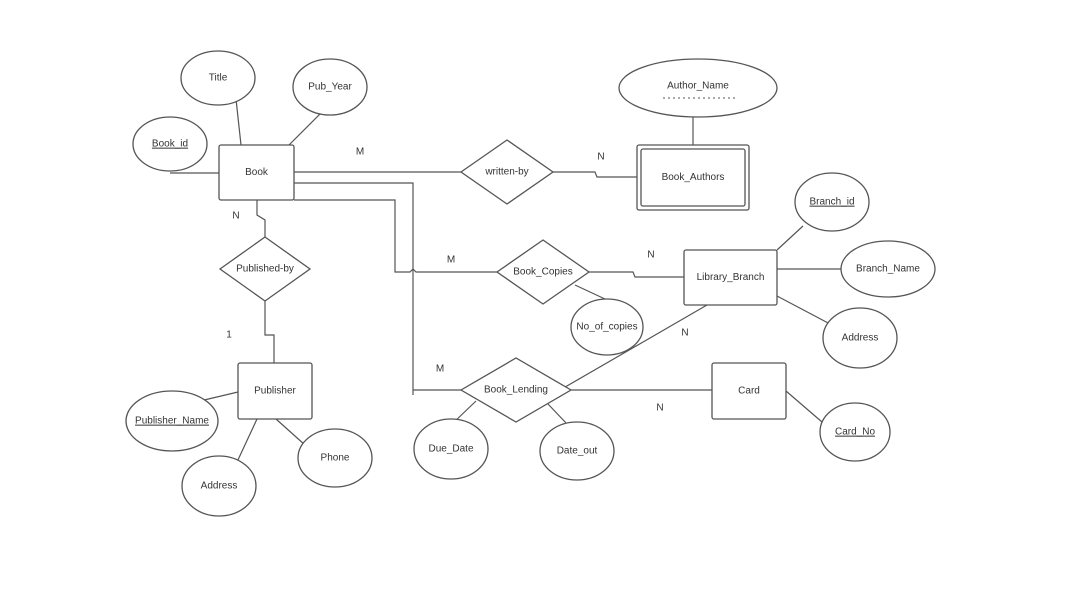  I want to click on attribute-branch-address: Address, so click(860, 338).